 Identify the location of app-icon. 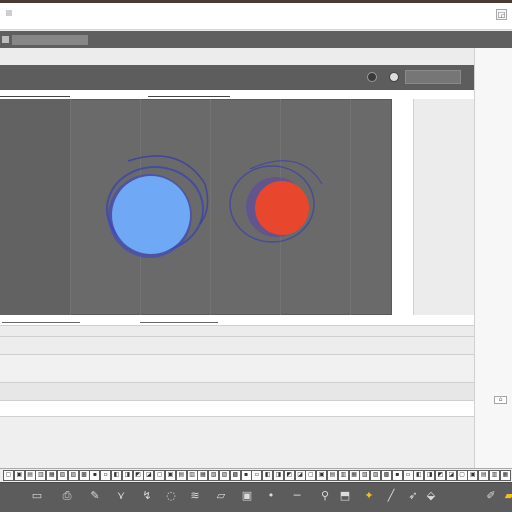
(9, 13).